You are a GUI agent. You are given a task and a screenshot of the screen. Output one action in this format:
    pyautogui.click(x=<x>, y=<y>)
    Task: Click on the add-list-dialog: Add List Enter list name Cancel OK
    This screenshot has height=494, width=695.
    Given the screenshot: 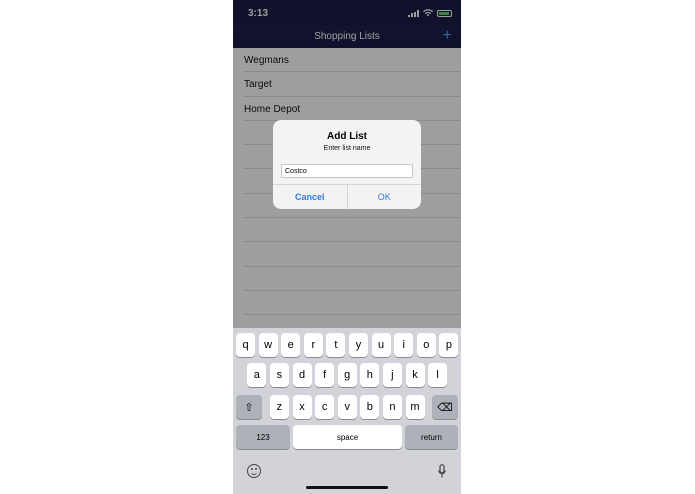 What is the action you would take?
    pyautogui.click(x=347, y=164)
    